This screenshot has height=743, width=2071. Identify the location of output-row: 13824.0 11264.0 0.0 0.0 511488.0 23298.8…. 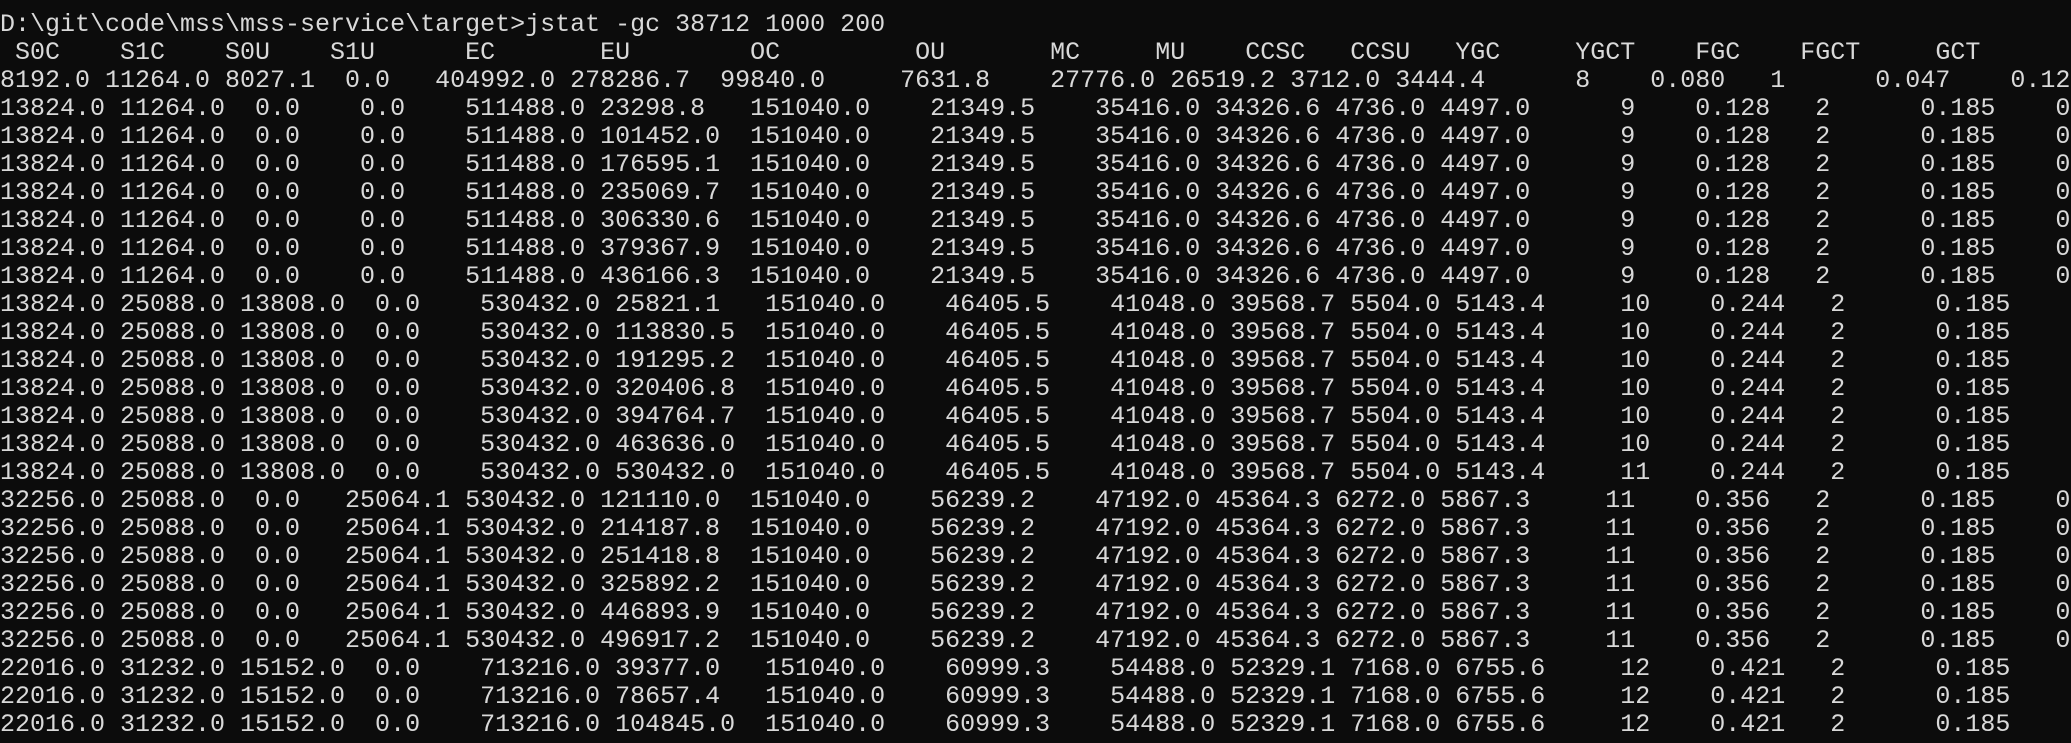
(1035, 109).